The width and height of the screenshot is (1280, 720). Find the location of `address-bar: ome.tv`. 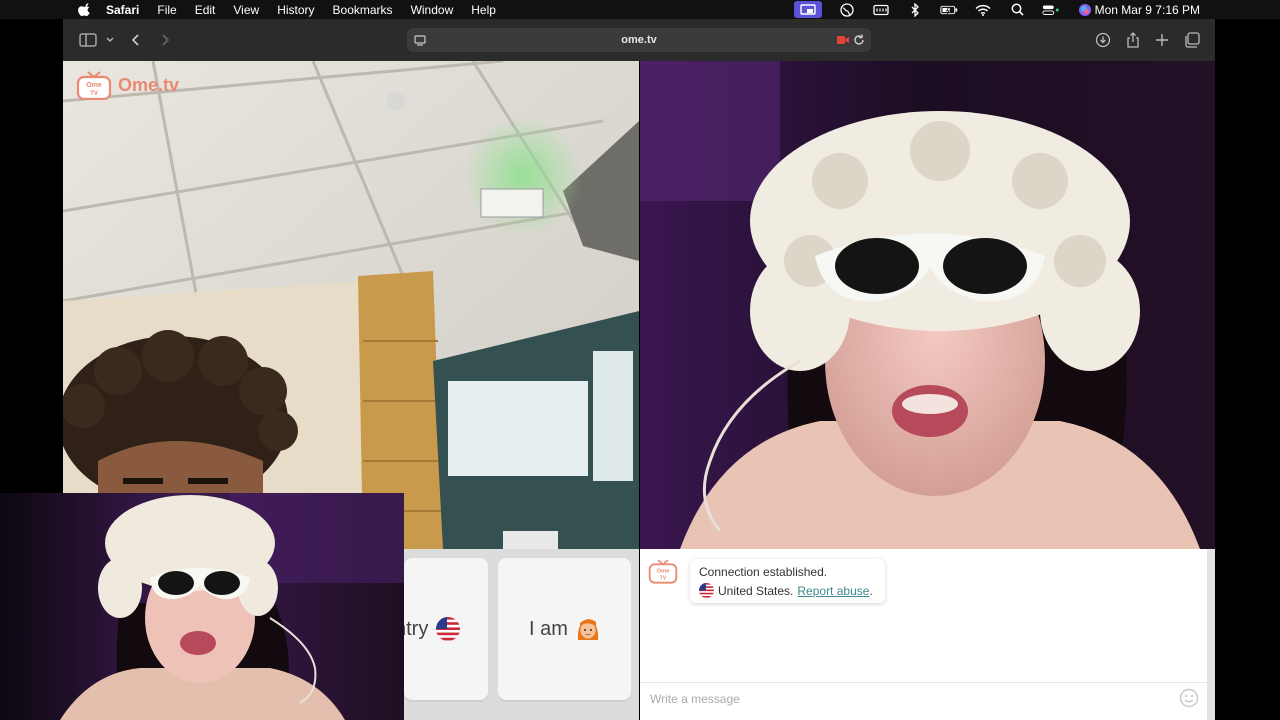

address-bar: ome.tv is located at coordinates (639, 40).